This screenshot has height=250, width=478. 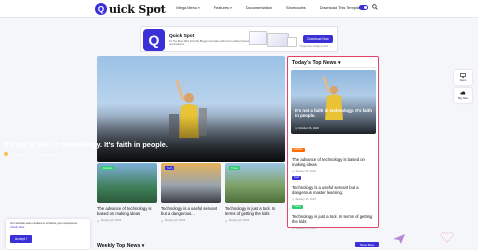 I want to click on weekly-heading-text: Weekly Top News, so click(x=119, y=246).